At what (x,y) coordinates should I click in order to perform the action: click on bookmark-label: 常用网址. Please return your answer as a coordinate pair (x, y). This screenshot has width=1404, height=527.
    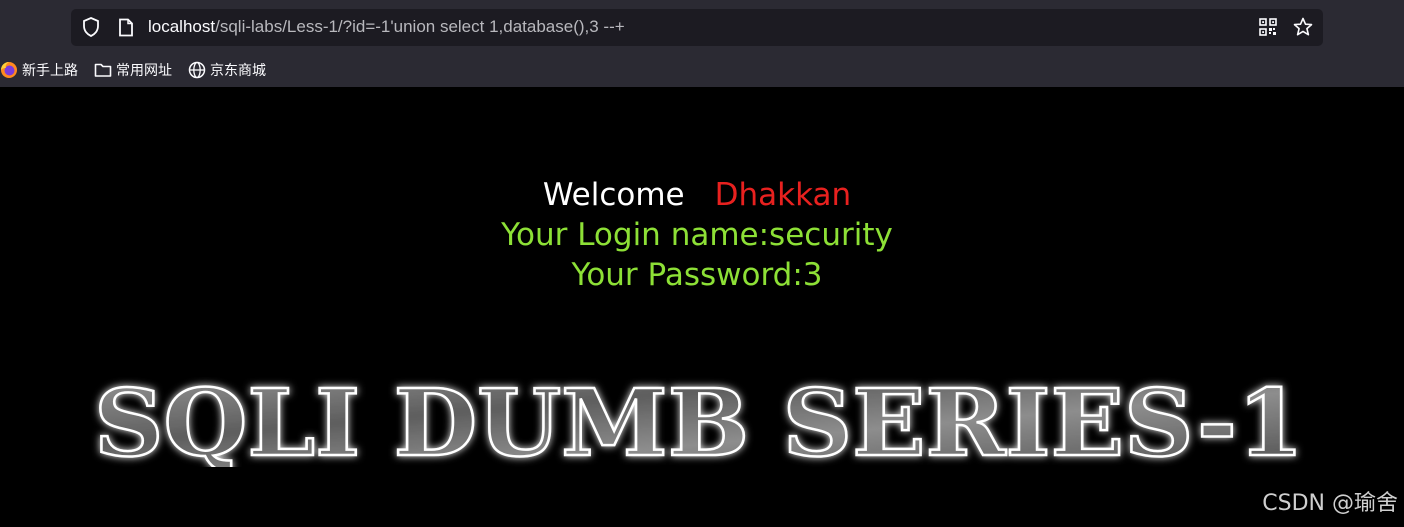
    Looking at the image, I should click on (144, 71).